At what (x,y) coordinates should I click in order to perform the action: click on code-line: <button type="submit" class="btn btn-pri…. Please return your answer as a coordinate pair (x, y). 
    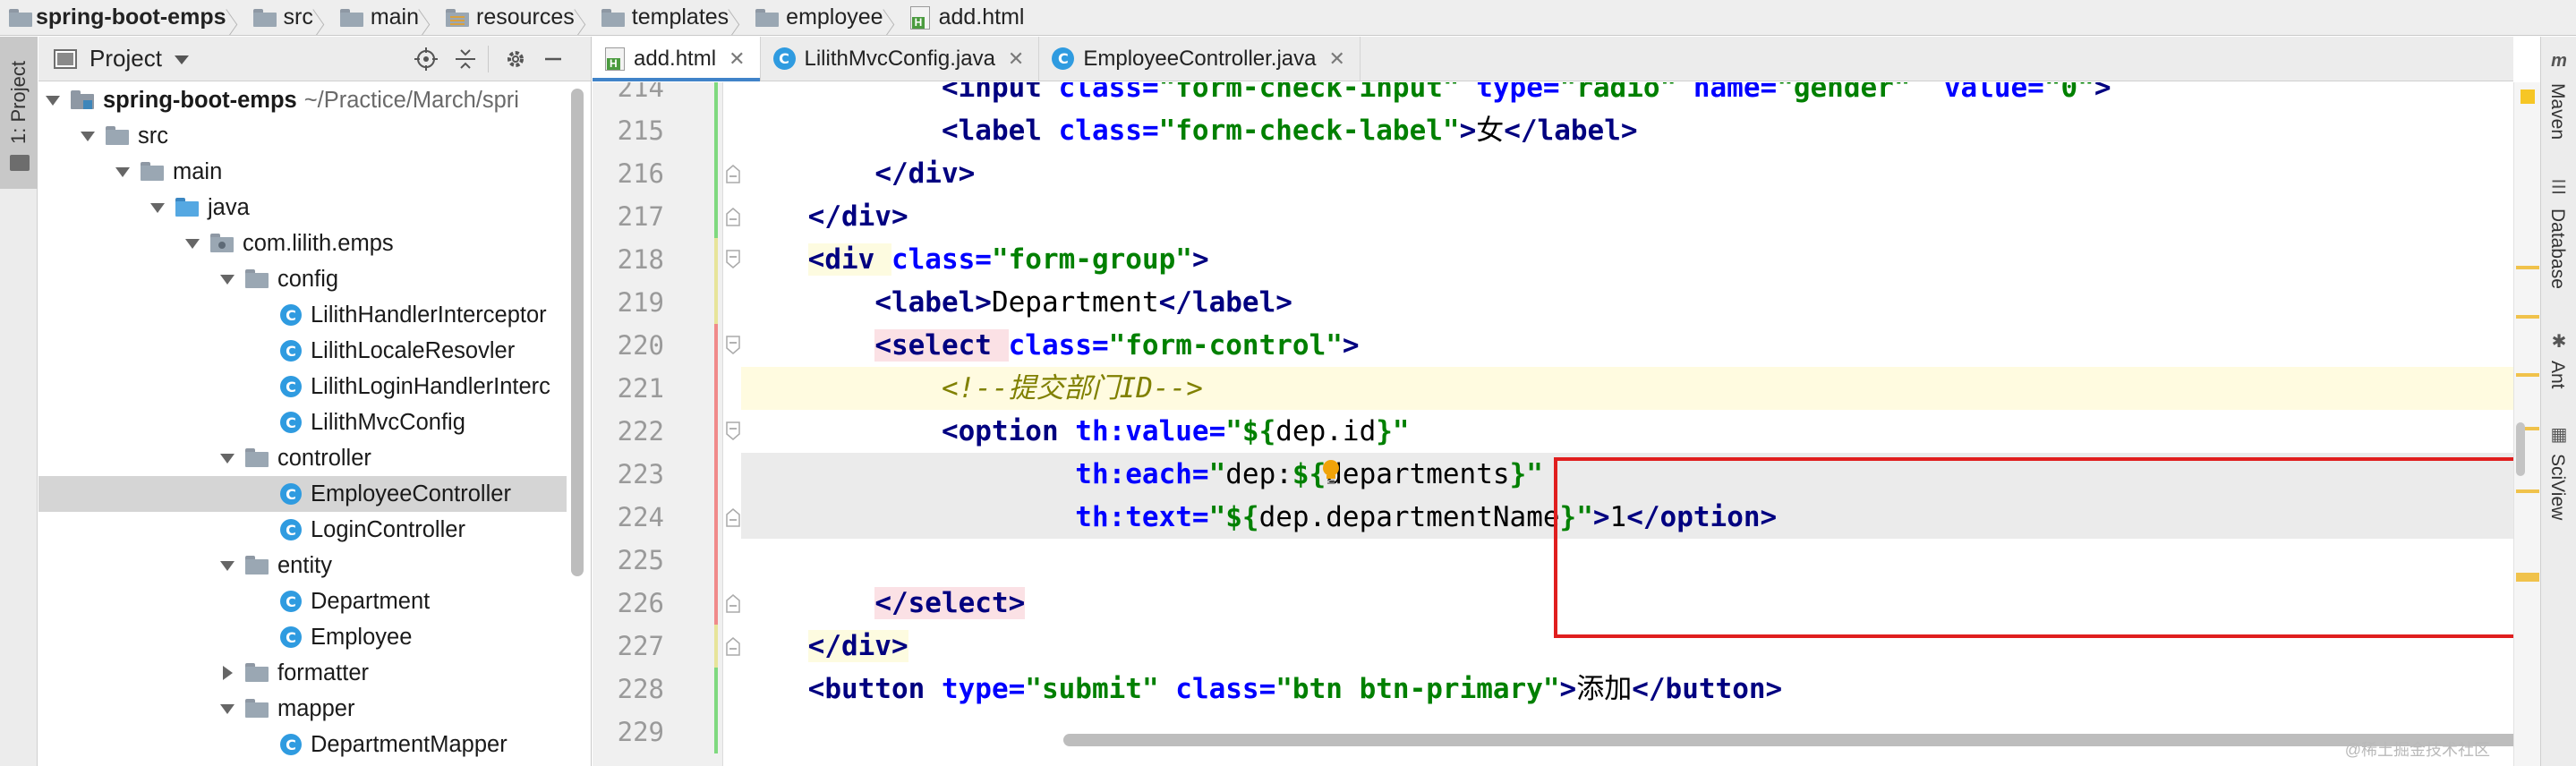
    Looking at the image, I should click on (1627, 689).